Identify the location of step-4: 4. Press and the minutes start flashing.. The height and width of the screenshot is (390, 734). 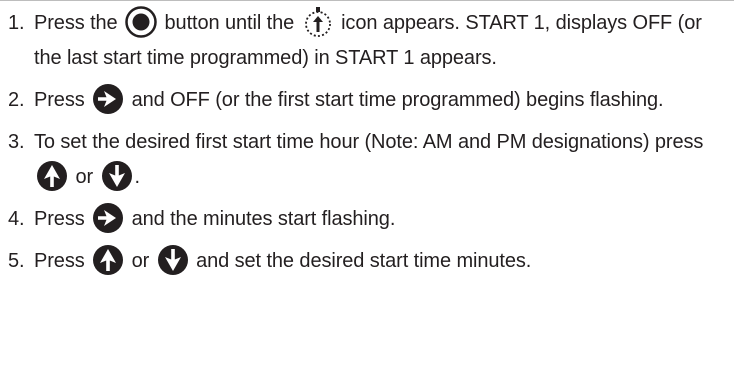
(369, 219).